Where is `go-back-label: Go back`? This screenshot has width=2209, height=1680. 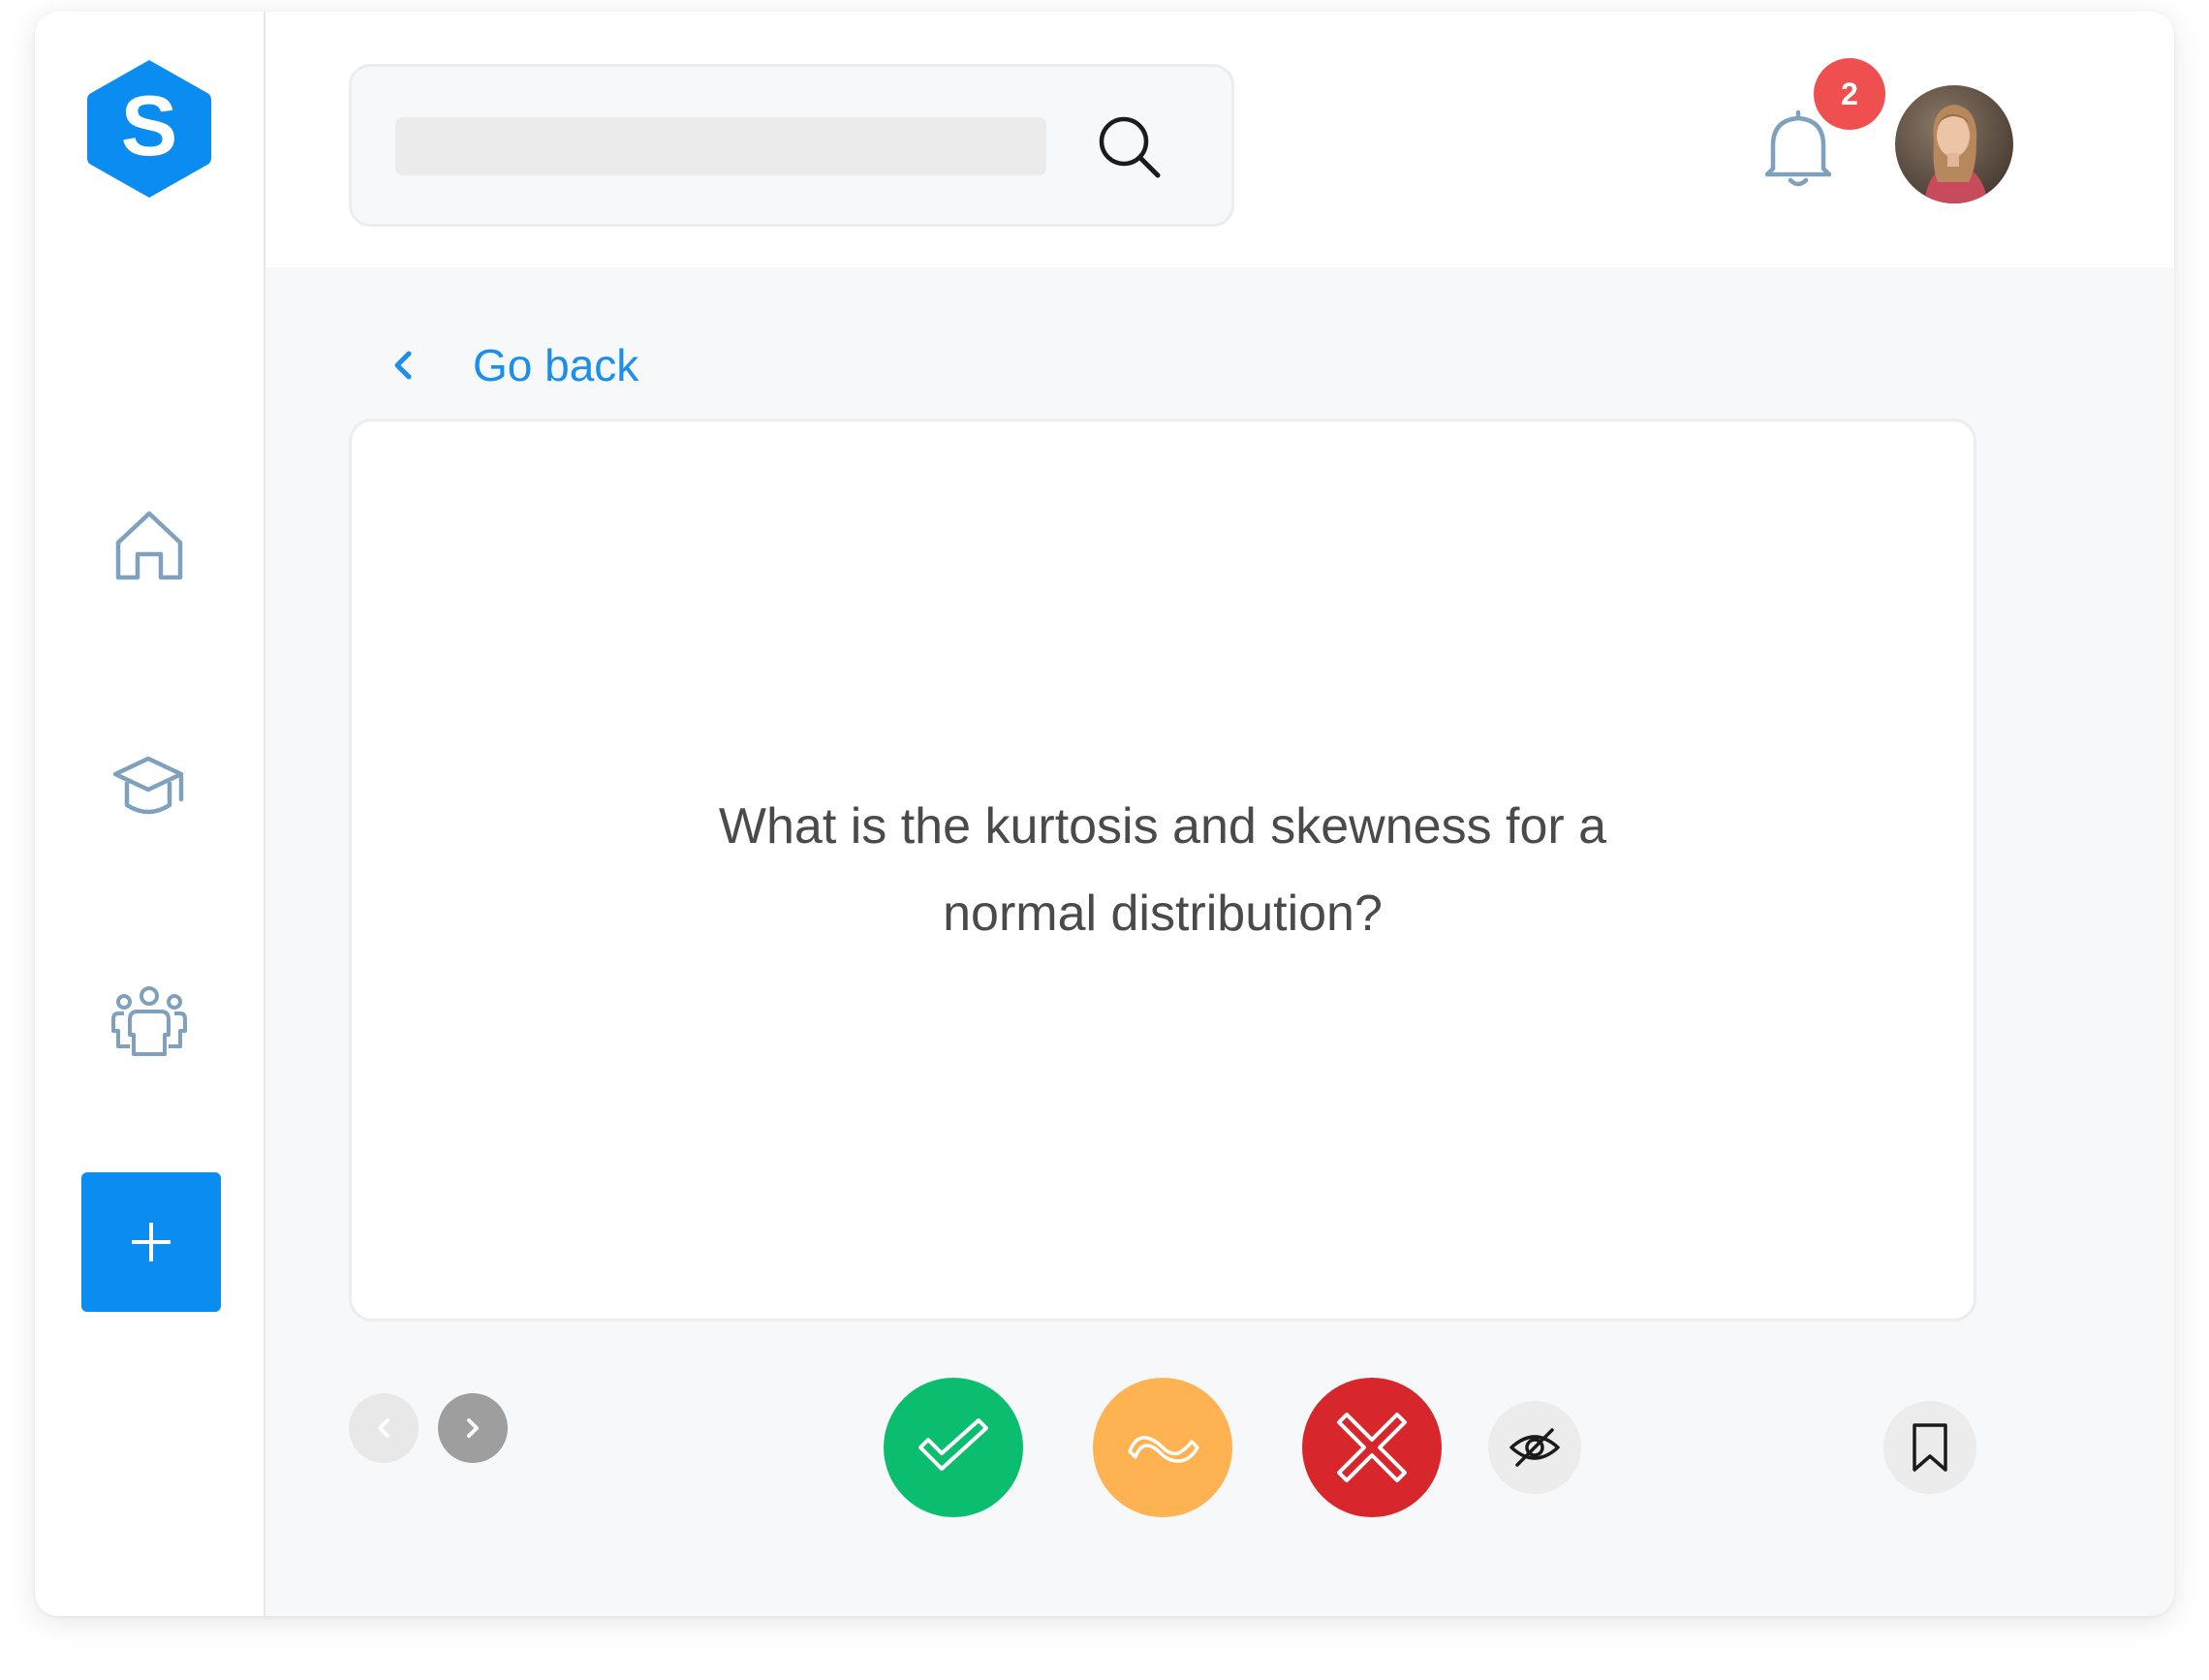 go-back-label: Go back is located at coordinates (556, 365).